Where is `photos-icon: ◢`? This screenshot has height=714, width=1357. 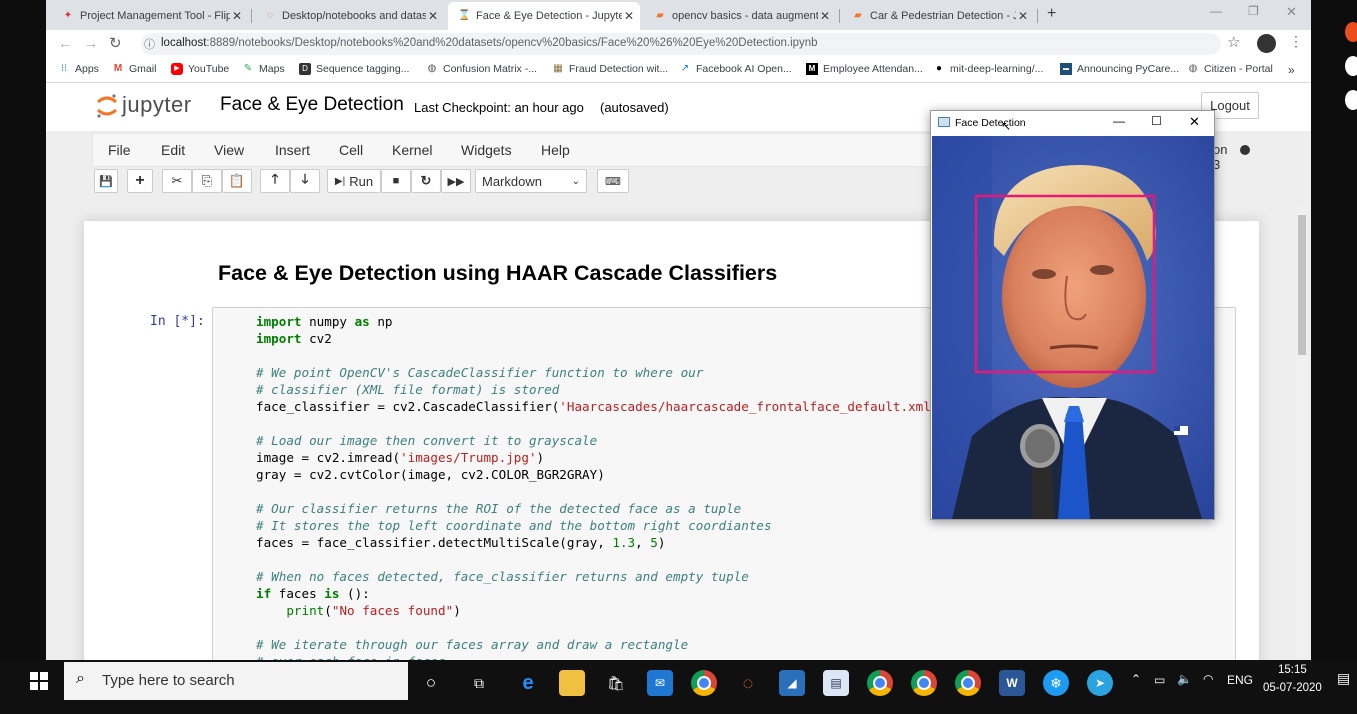 photos-icon: ◢ is located at coordinates (792, 683).